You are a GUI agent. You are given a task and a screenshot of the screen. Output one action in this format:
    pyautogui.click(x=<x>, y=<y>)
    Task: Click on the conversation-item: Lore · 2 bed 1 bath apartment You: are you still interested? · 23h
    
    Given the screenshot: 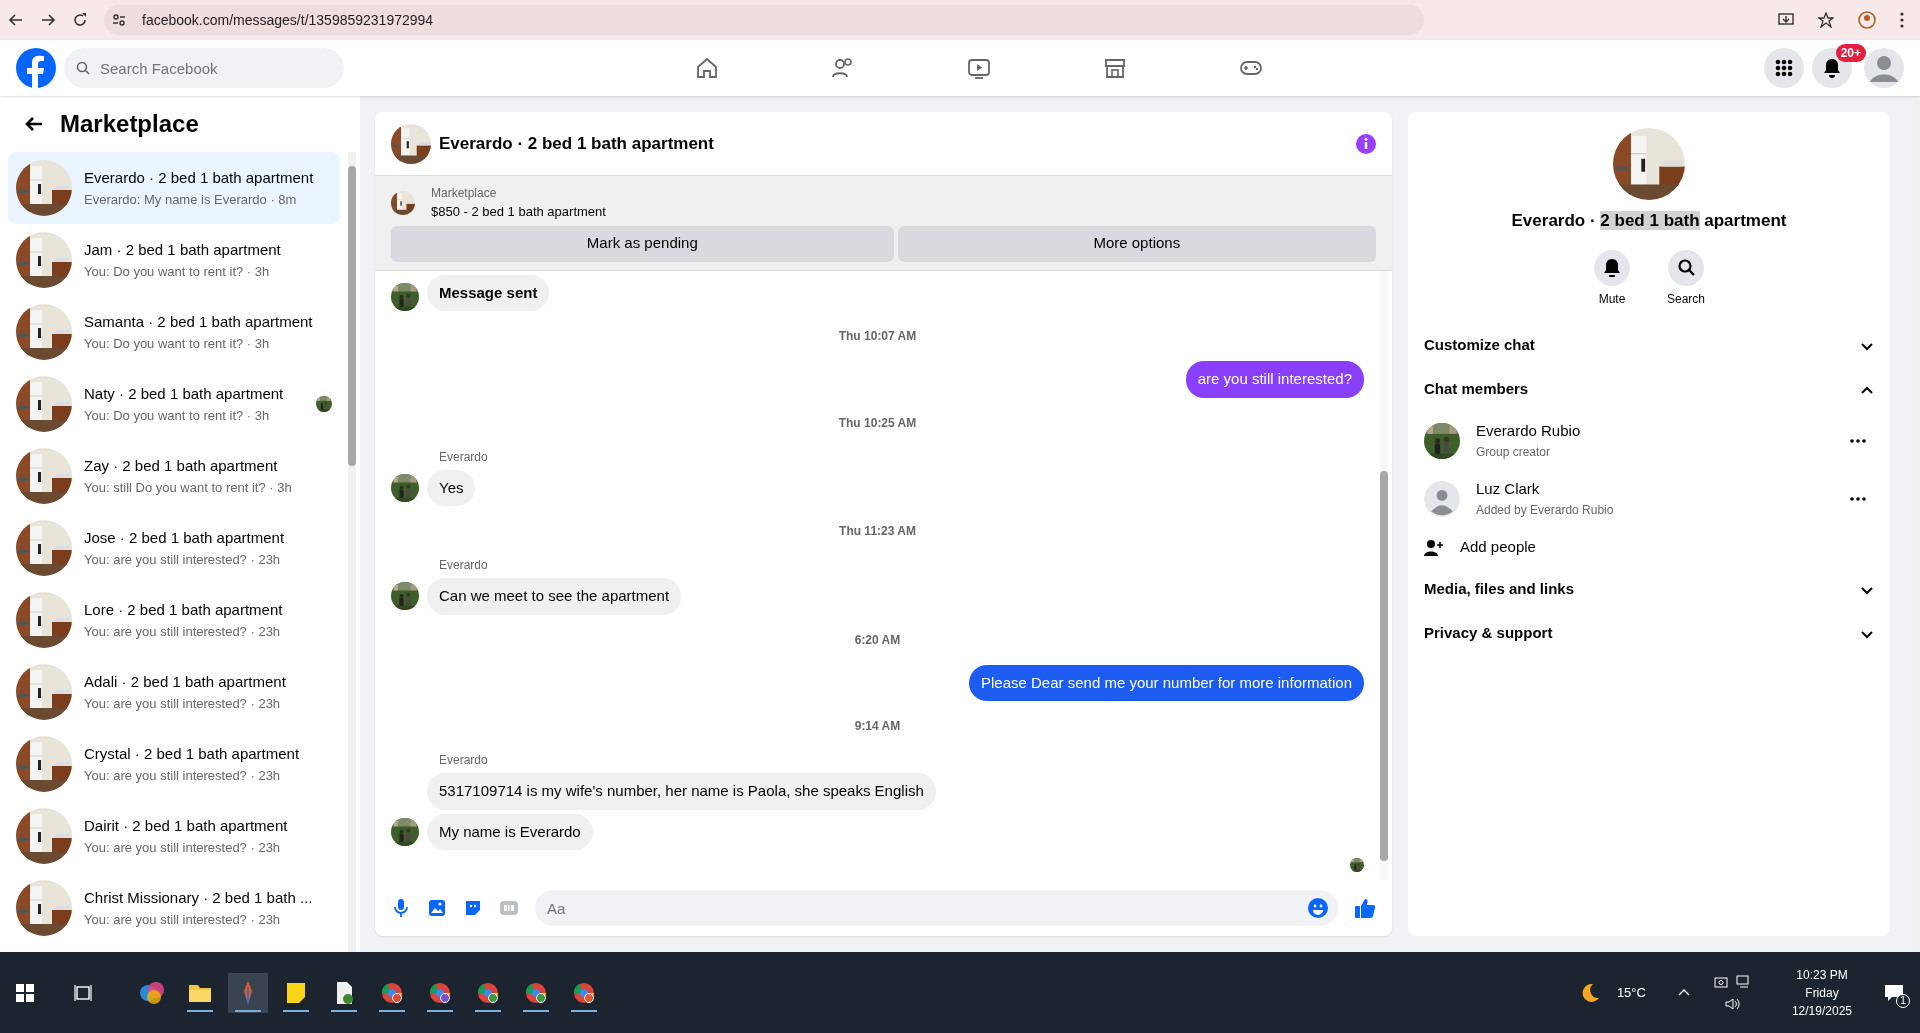 What is the action you would take?
    pyautogui.click(x=174, y=620)
    